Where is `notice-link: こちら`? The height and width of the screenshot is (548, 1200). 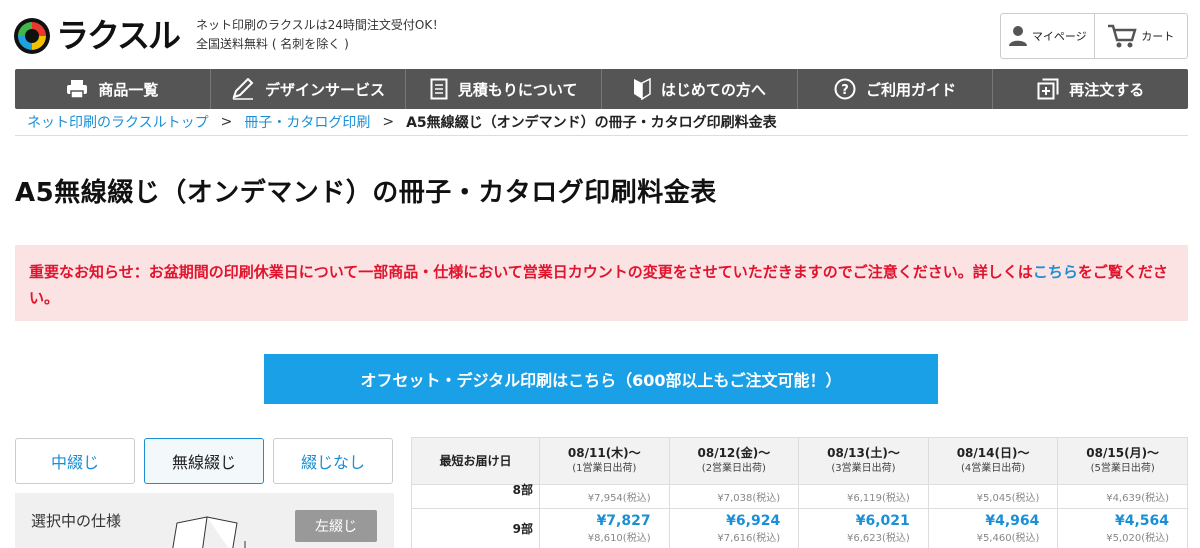 notice-link: こちら is located at coordinates (1055, 272).